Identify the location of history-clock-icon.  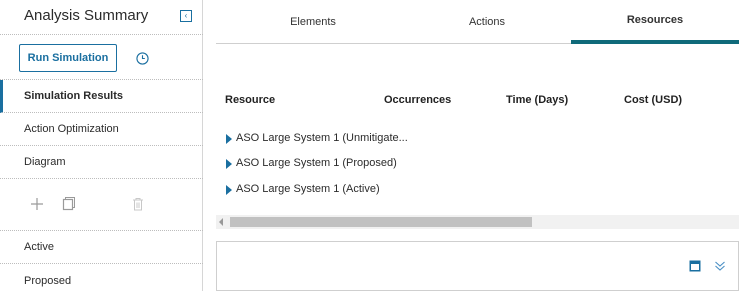
(142, 58).